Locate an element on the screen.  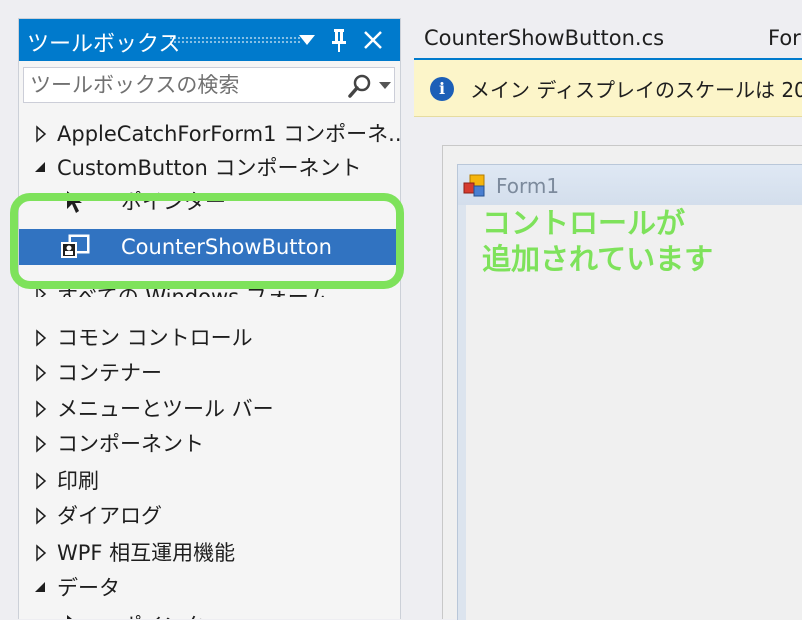
titlebar-grip is located at coordinates (235, 40).